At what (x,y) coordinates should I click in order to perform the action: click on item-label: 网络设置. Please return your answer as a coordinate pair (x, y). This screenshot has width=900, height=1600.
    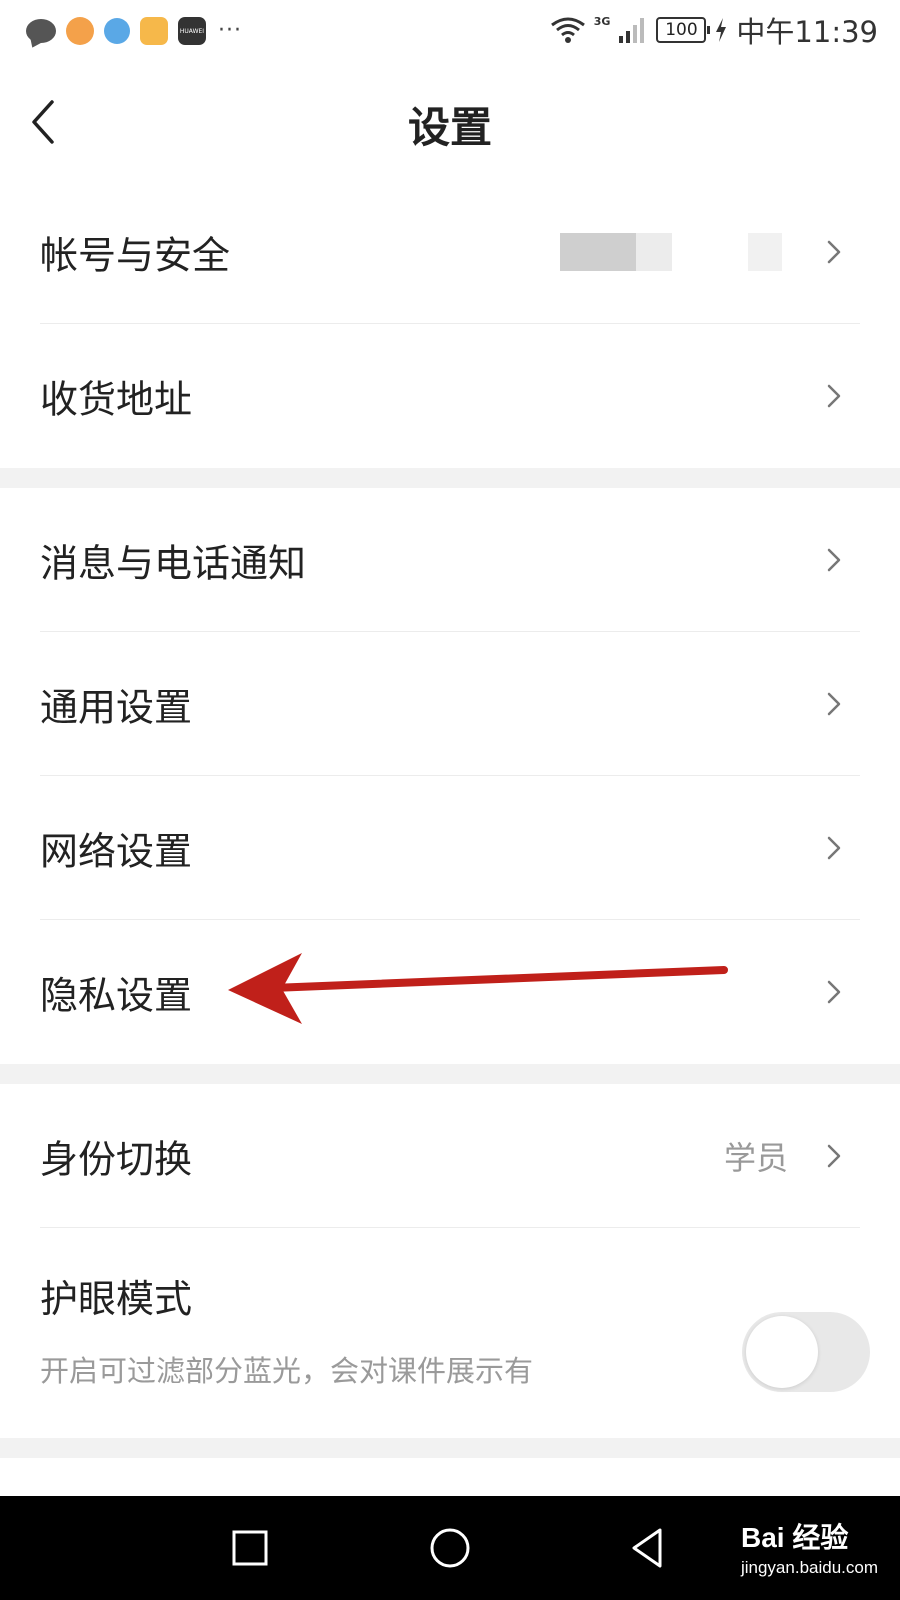
    Looking at the image, I should click on (116, 851).